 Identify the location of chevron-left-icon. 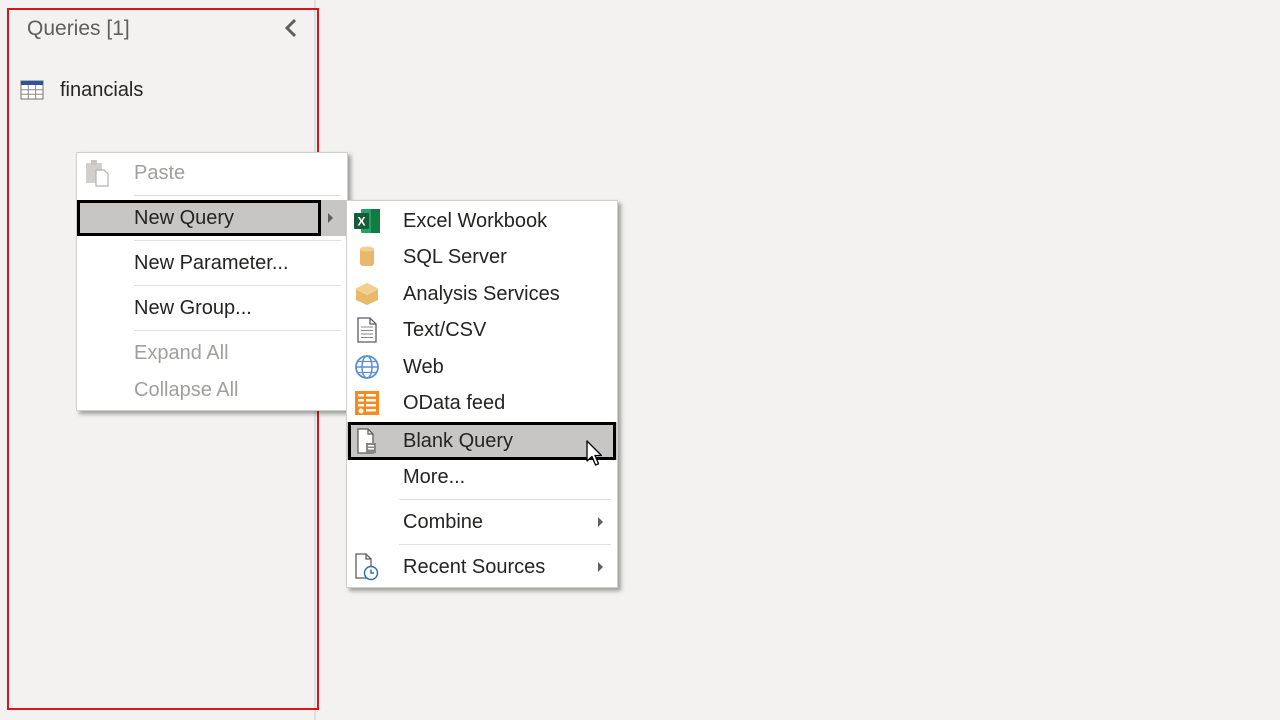
(290, 28).